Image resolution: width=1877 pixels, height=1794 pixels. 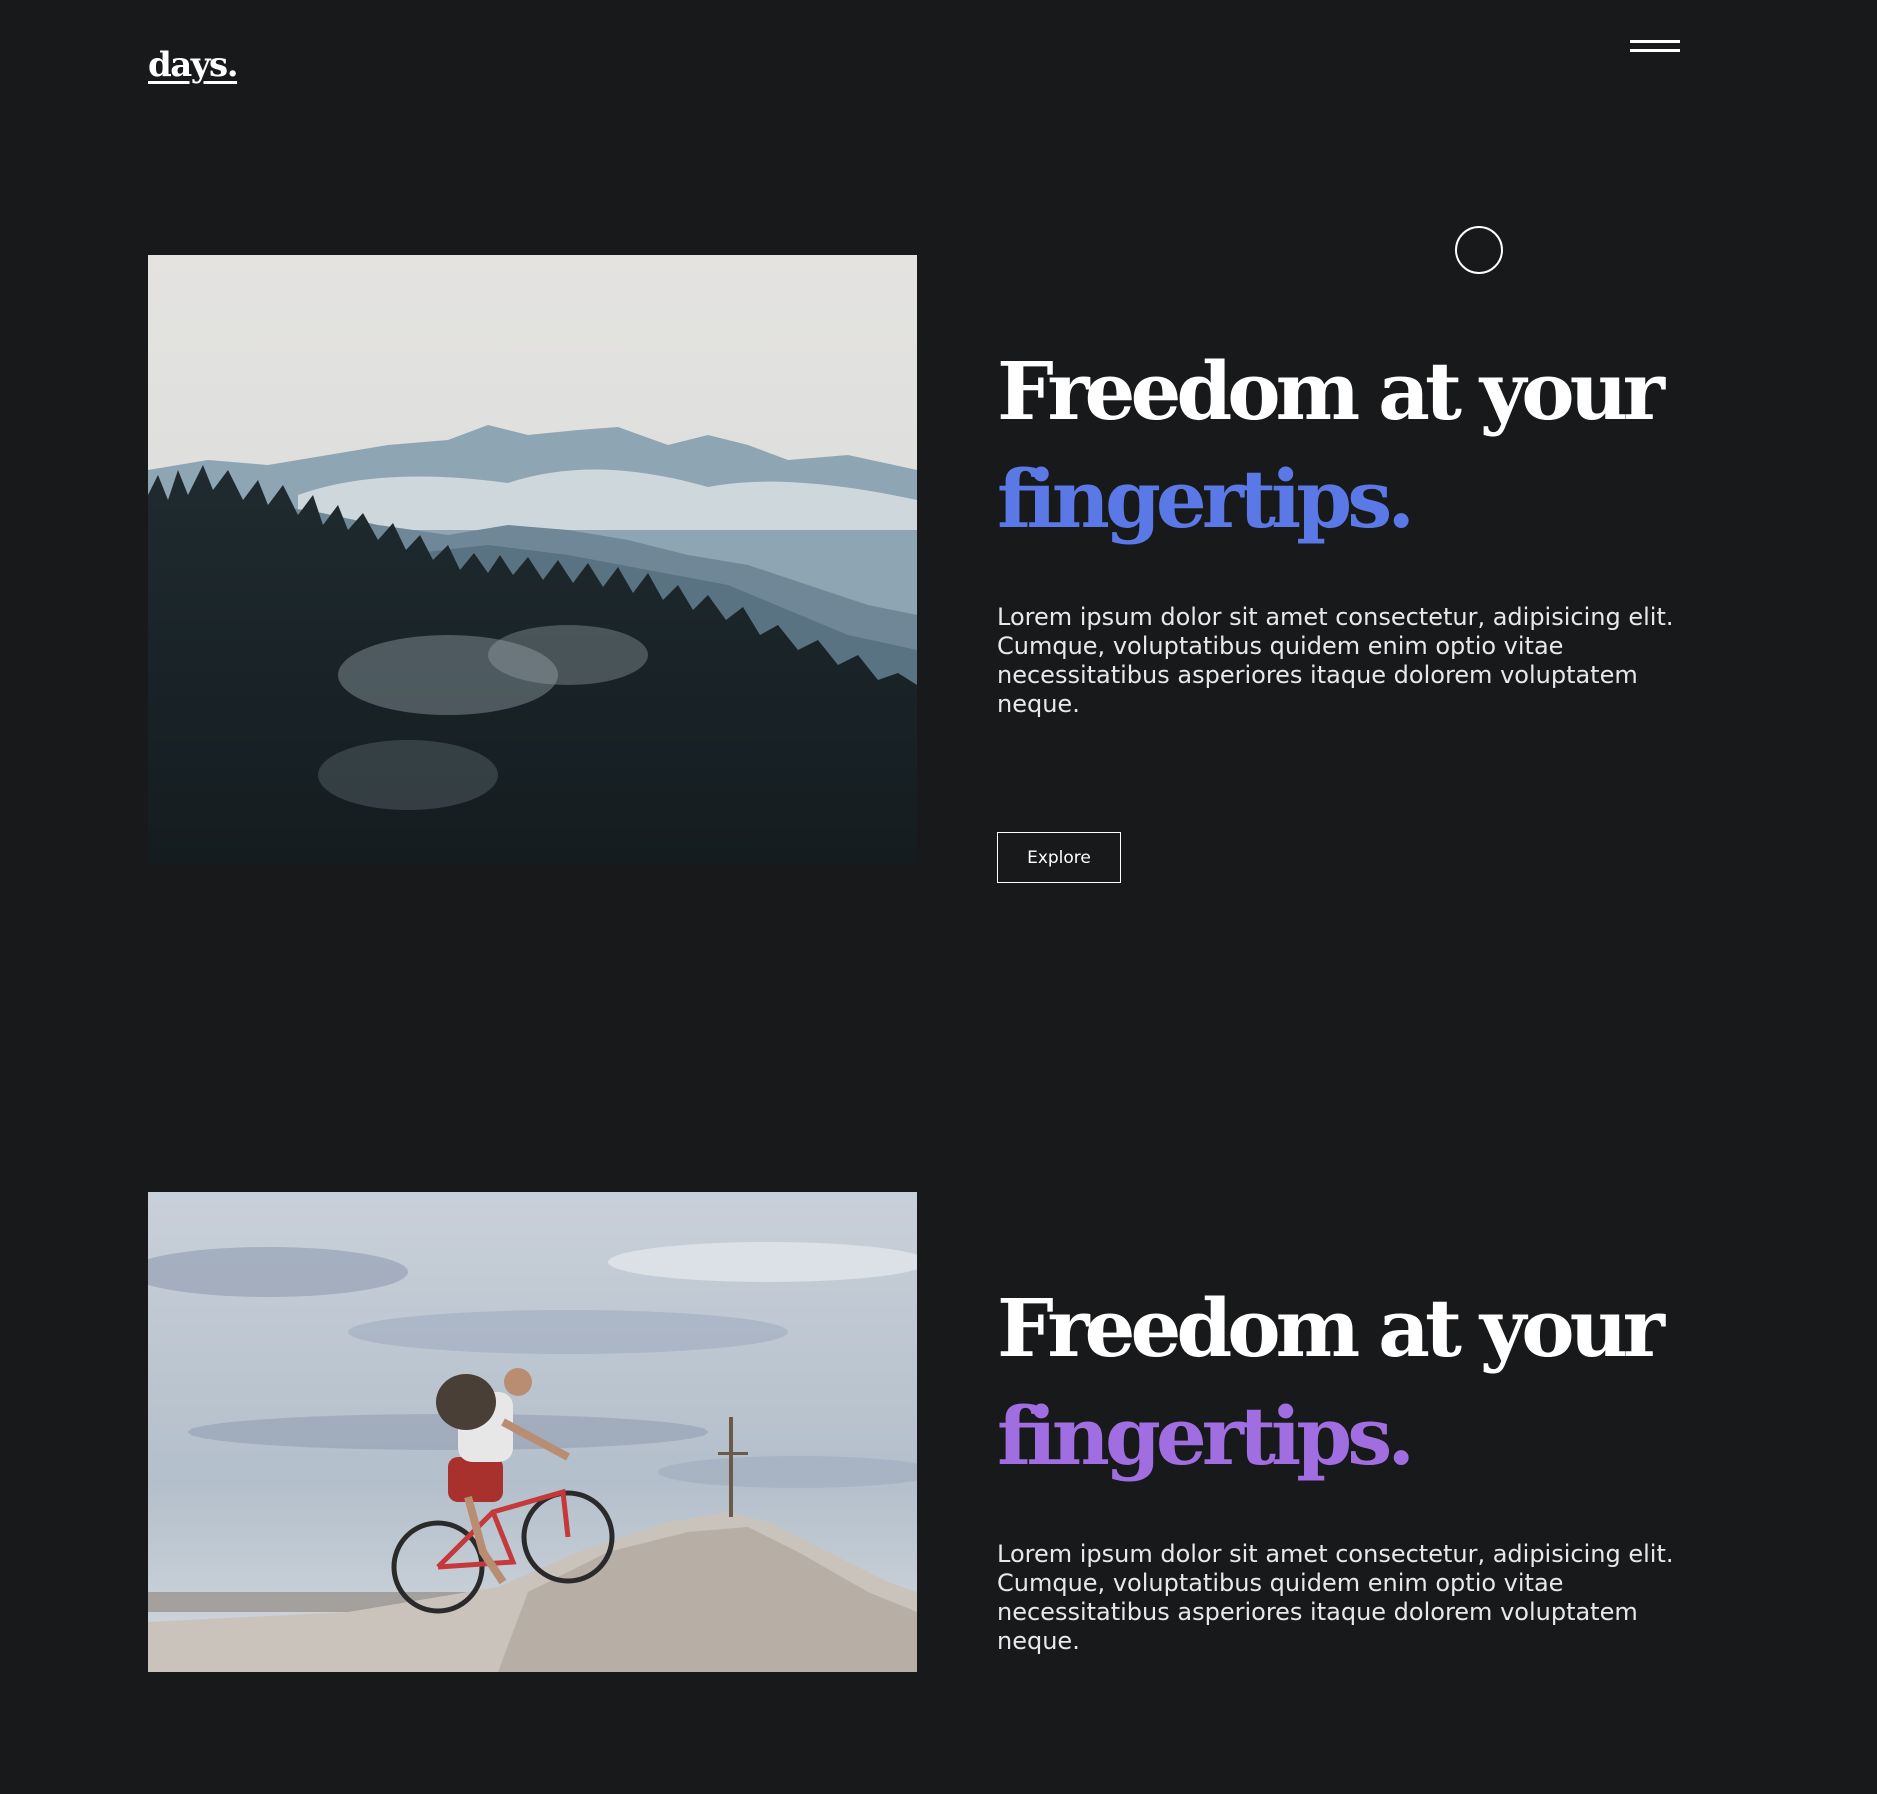 What do you see at coordinates (532, 560) in the screenshot?
I see `misty-forest-mountains-photo` at bounding box center [532, 560].